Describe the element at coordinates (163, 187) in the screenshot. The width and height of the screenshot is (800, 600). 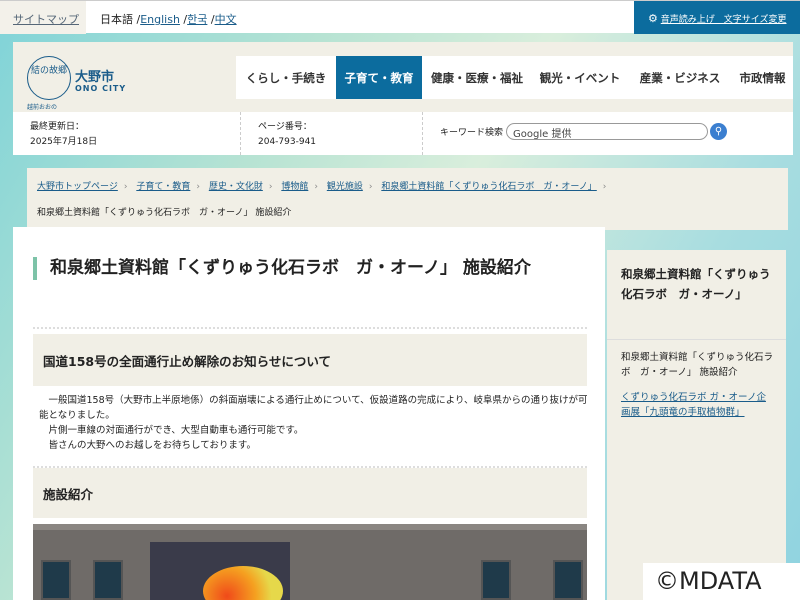
I see `breadcrumb-link: 子育て・教育` at that location.